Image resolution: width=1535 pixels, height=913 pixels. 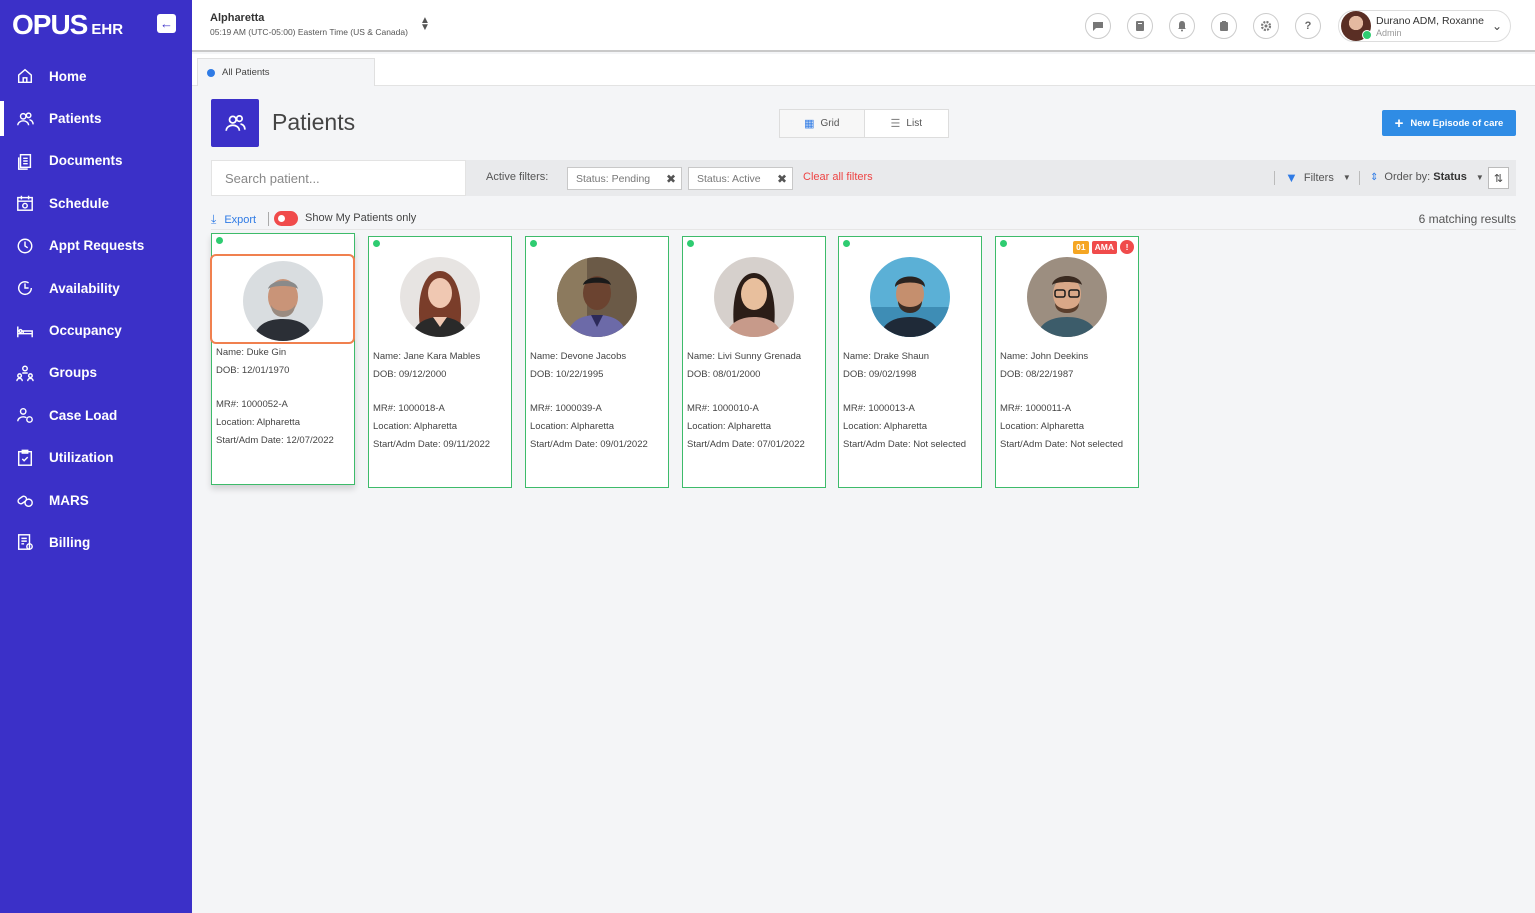 What do you see at coordinates (1081, 247) in the screenshot?
I see `badge-01: 01` at bounding box center [1081, 247].